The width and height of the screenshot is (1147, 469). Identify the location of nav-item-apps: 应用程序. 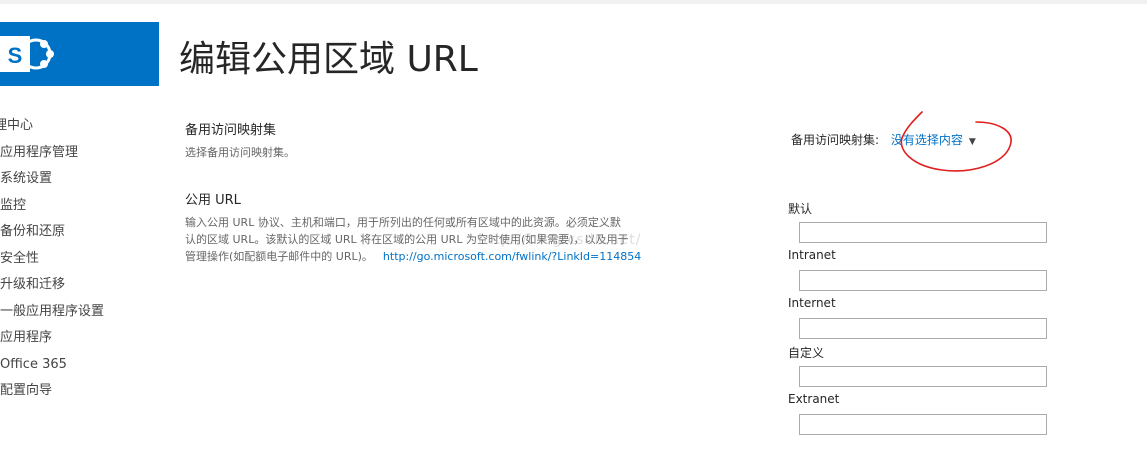
(52, 339).